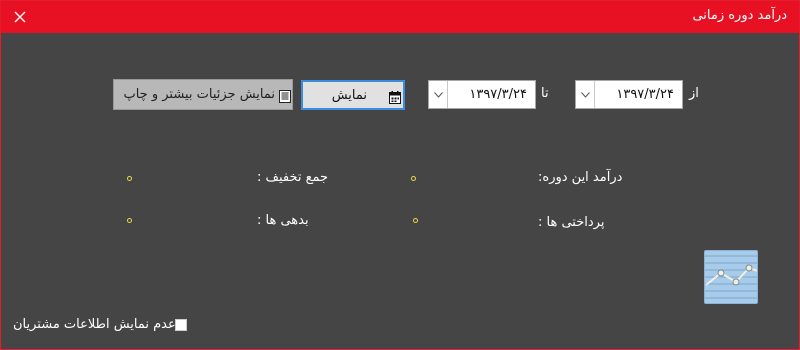  What do you see at coordinates (545, 93) in the screenshot?
I see `to-label: تا` at bounding box center [545, 93].